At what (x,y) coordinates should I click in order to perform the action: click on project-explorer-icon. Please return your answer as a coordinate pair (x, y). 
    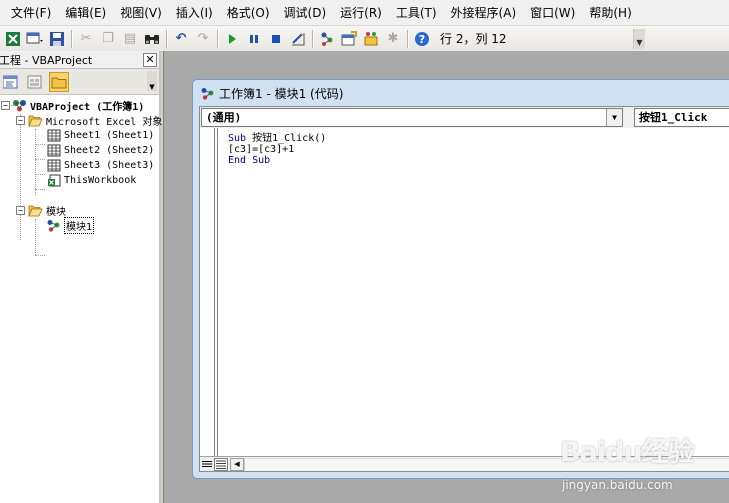
    Looking at the image, I should click on (327, 39).